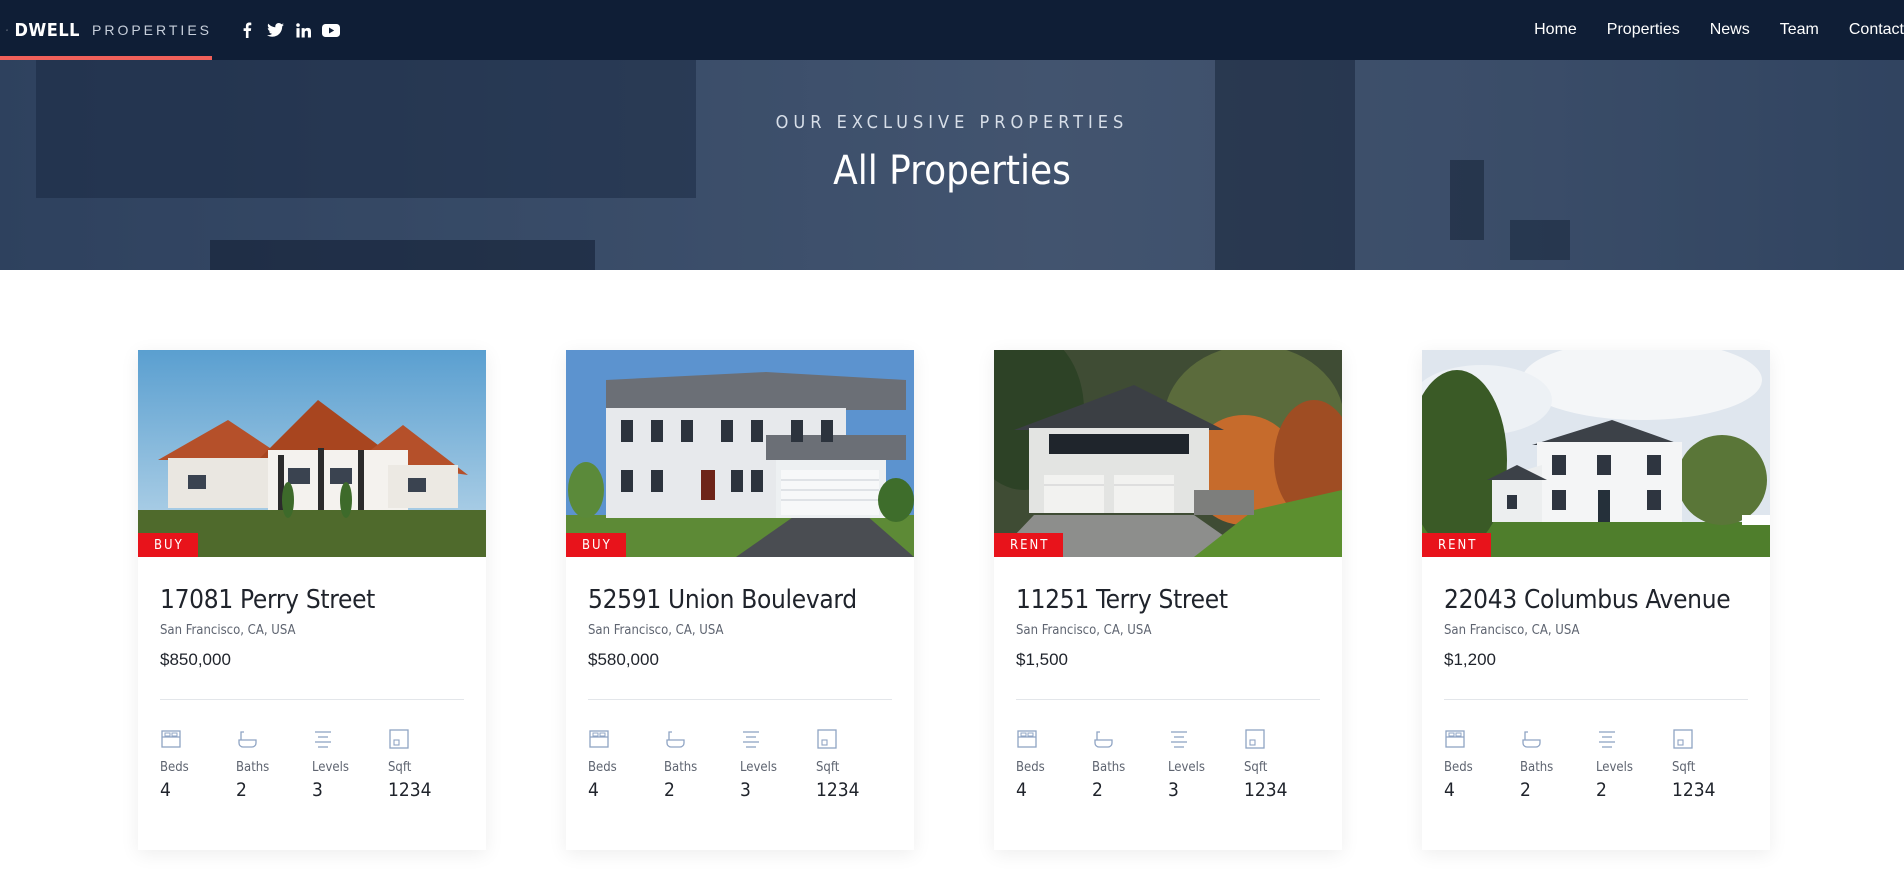 This screenshot has width=1904, height=877. I want to click on brand: DWELL PROPERTIES, so click(106, 30).